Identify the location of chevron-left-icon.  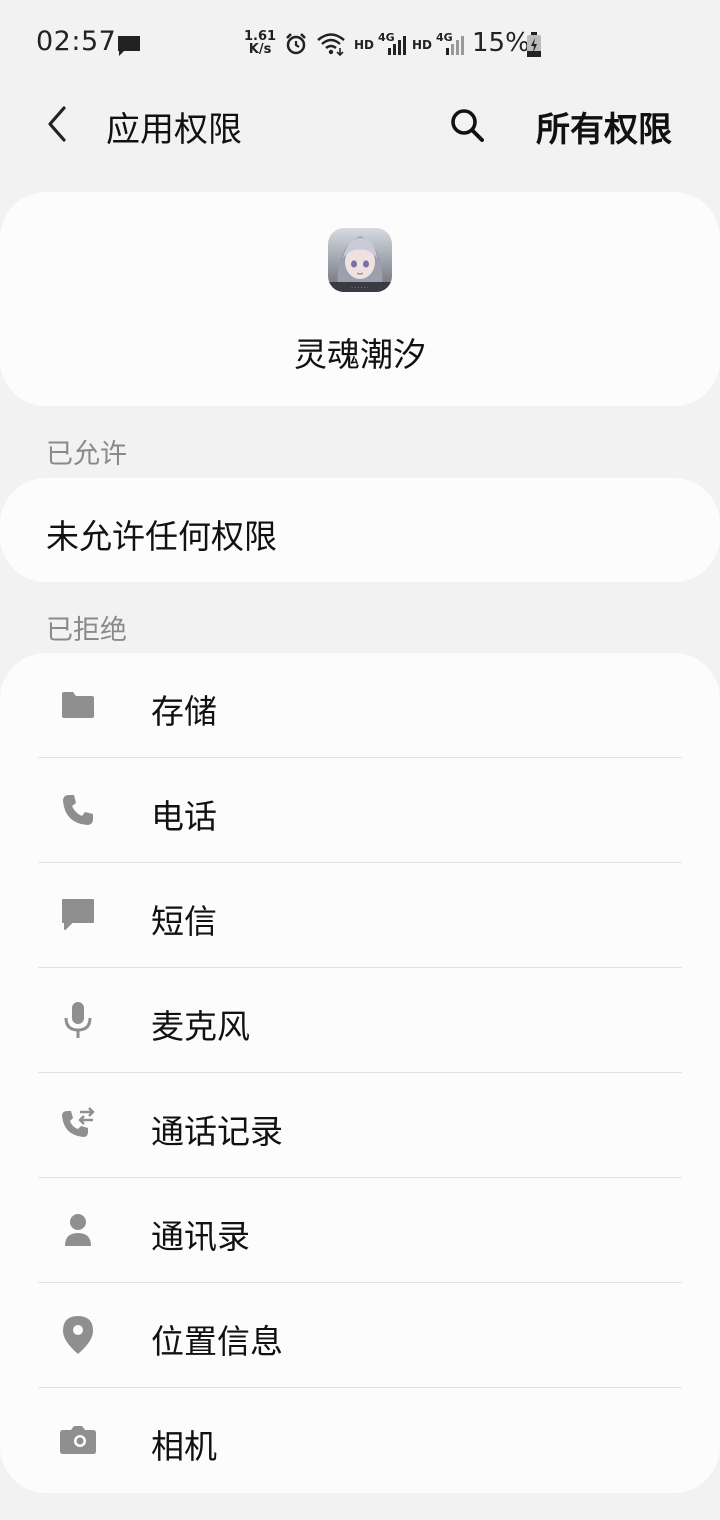
(57, 124).